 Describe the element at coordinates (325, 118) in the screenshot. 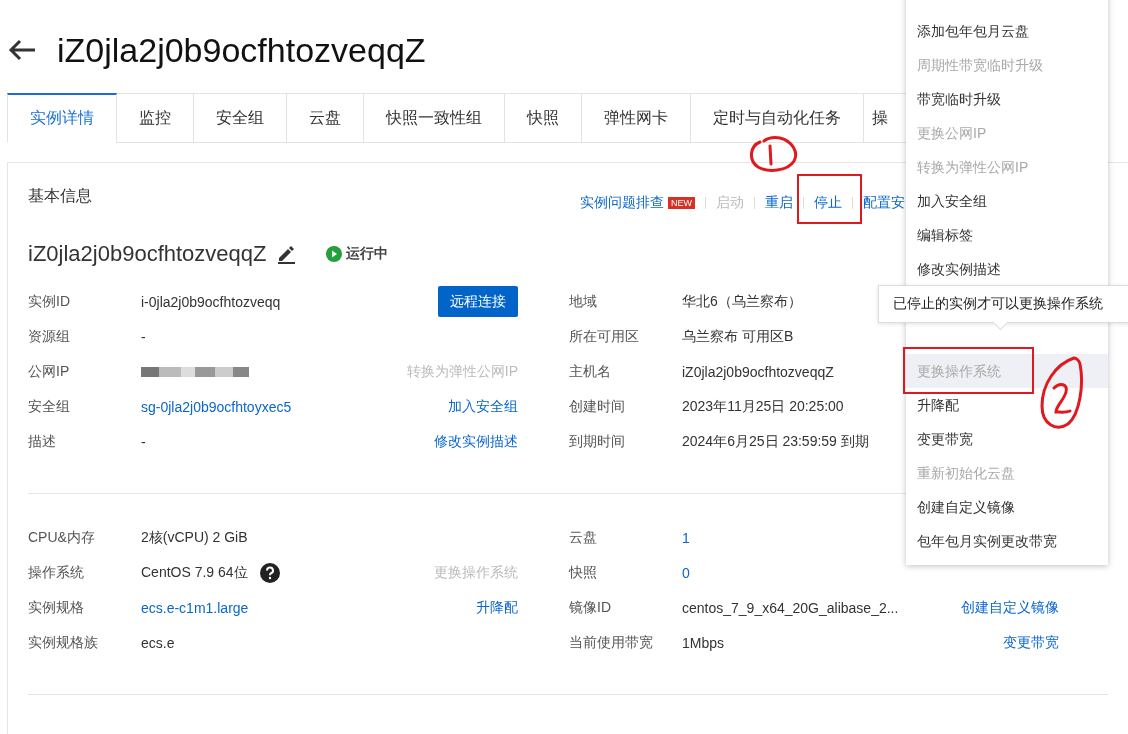

I see `tab: 云盘` at that location.